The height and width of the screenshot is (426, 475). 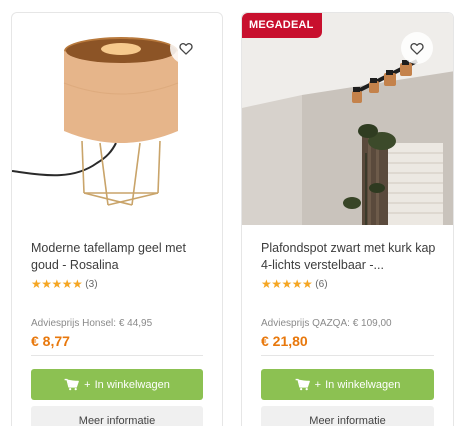 I want to click on product-rating: ★★★★★ (3), so click(x=64, y=284).